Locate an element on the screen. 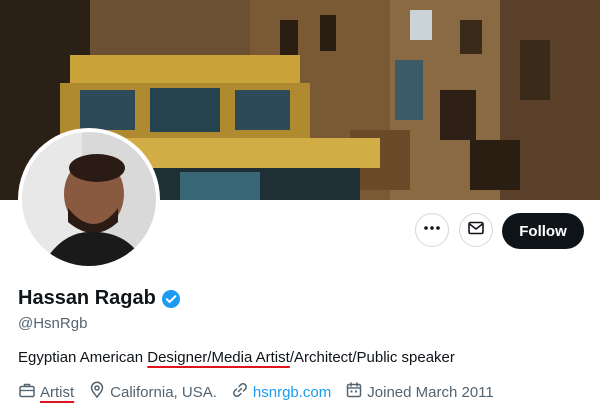 This screenshot has width=600, height=415. avatar-border is located at coordinates (89, 199).